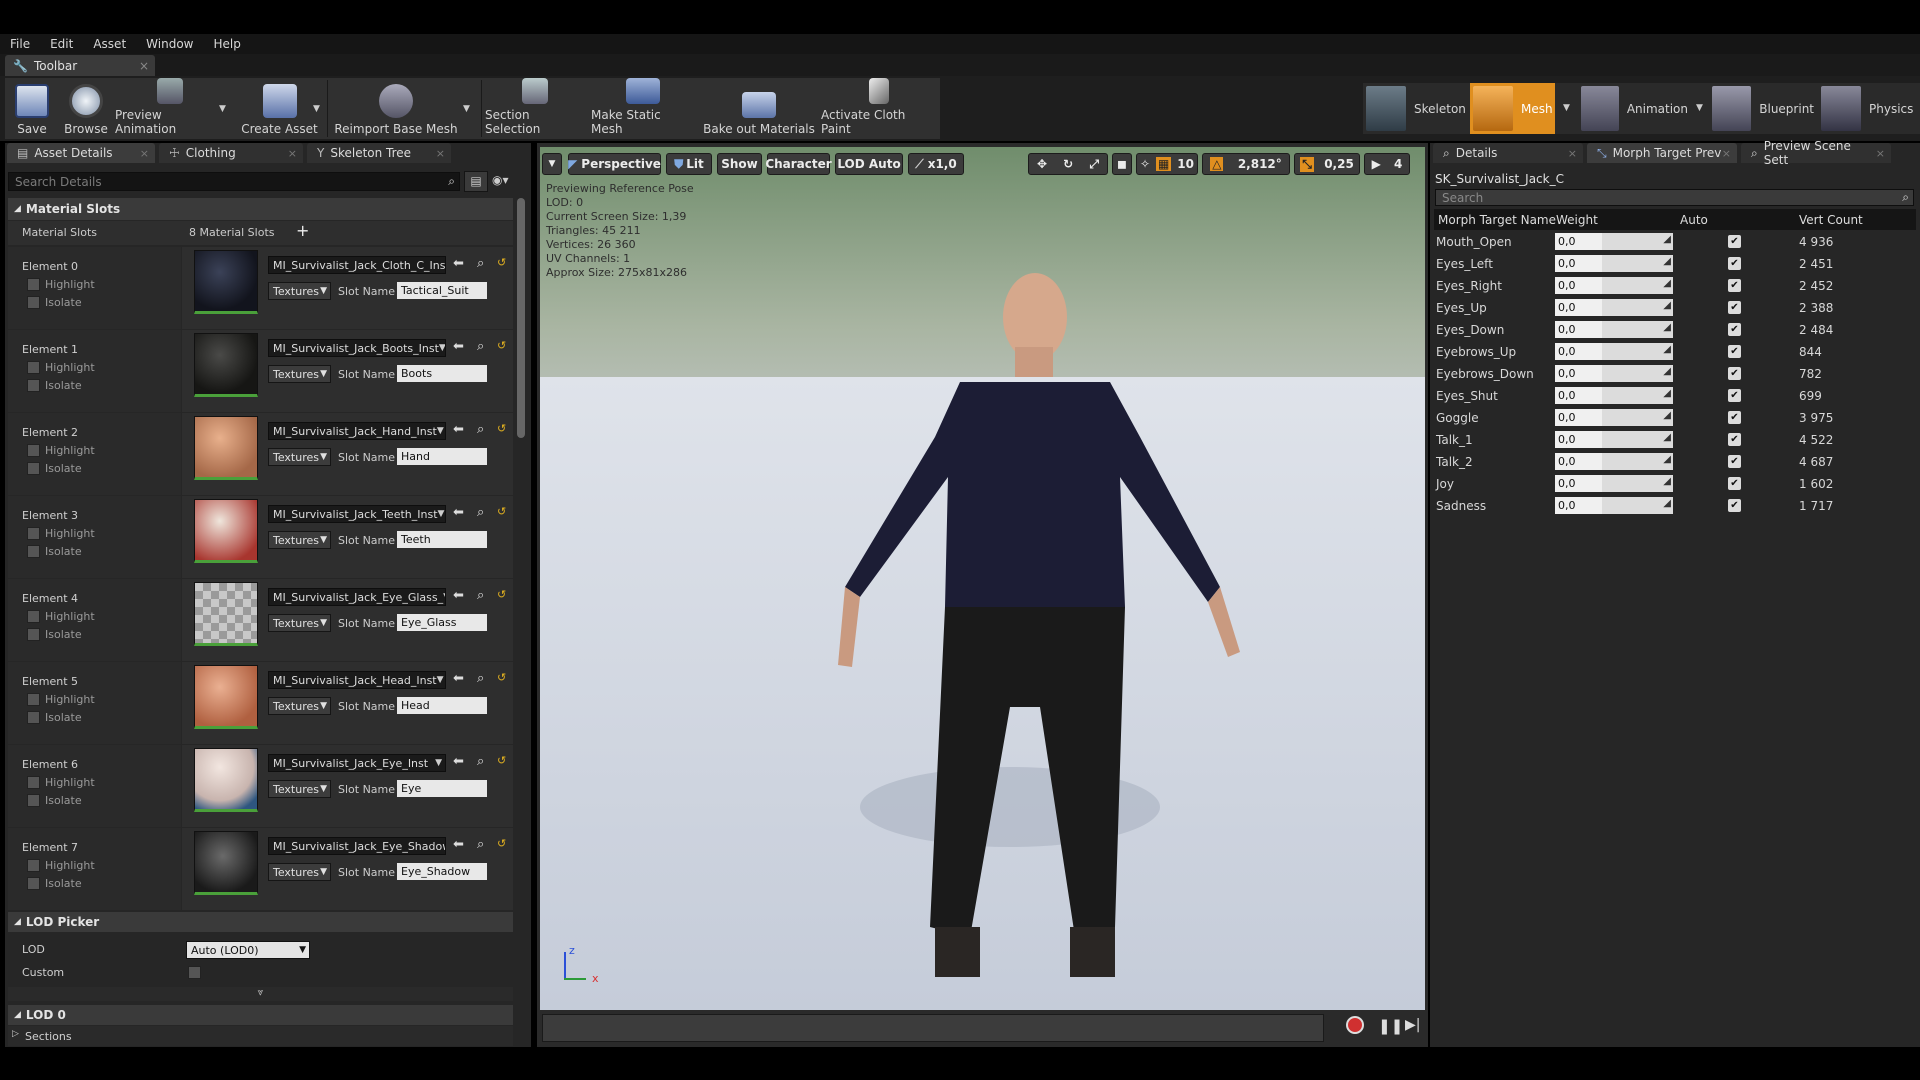  What do you see at coordinates (798, 164) in the screenshot?
I see `character-button: Character` at bounding box center [798, 164].